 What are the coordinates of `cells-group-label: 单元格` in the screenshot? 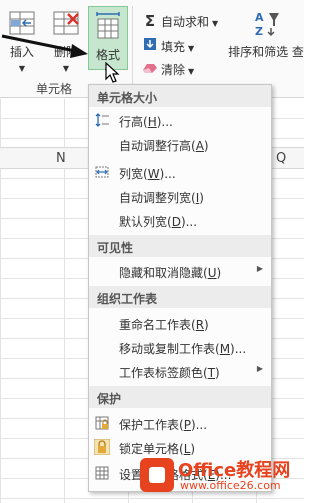 It's located at (54, 89).